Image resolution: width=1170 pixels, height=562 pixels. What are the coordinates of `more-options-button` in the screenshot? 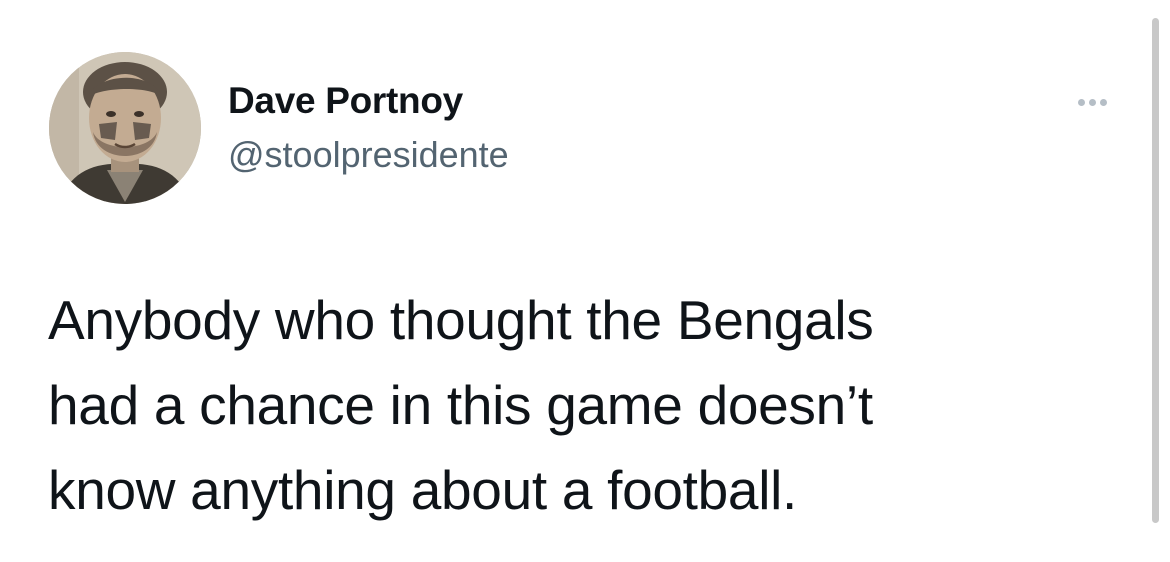 It's located at (1092, 102).